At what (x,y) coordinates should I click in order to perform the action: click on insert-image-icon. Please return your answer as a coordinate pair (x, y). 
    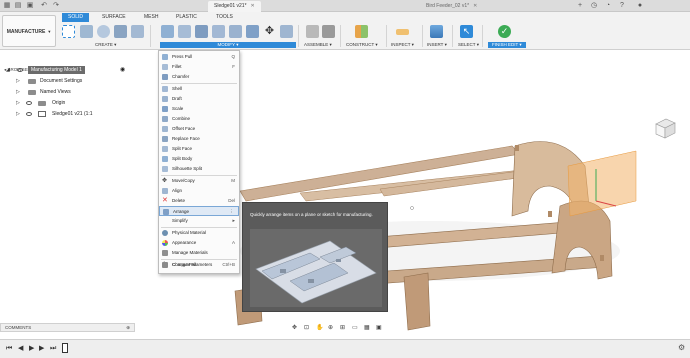
    Looking at the image, I should click on (436, 31).